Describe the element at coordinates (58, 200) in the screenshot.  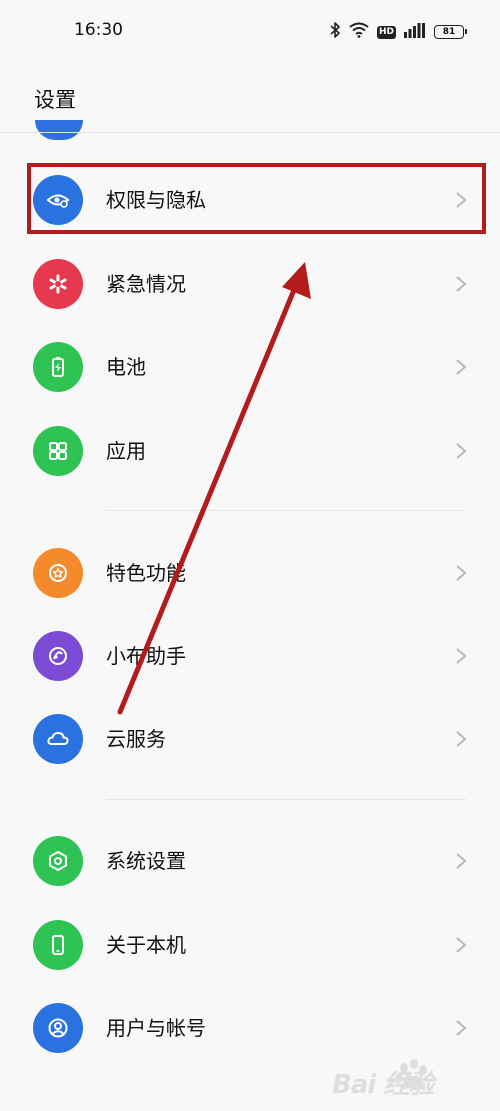
I see `privacy-eye-icon` at that location.